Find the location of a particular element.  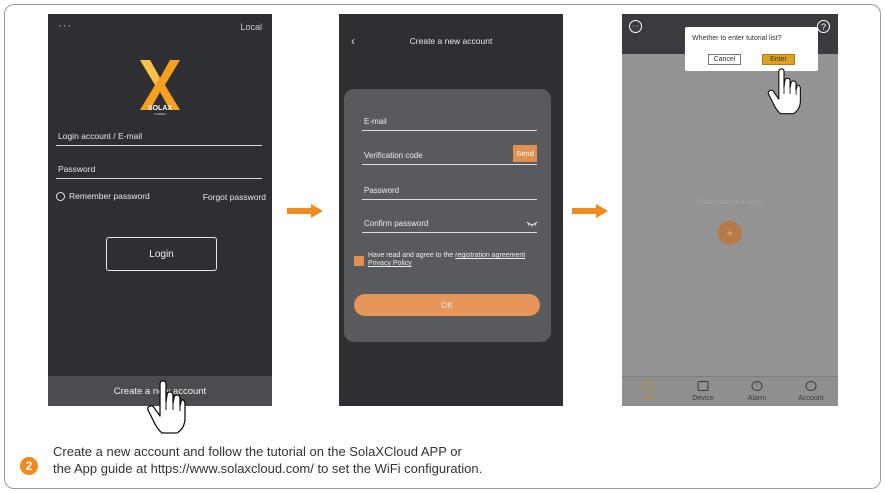

privacy-policy-link: Privacy Policy is located at coordinates (390, 263).